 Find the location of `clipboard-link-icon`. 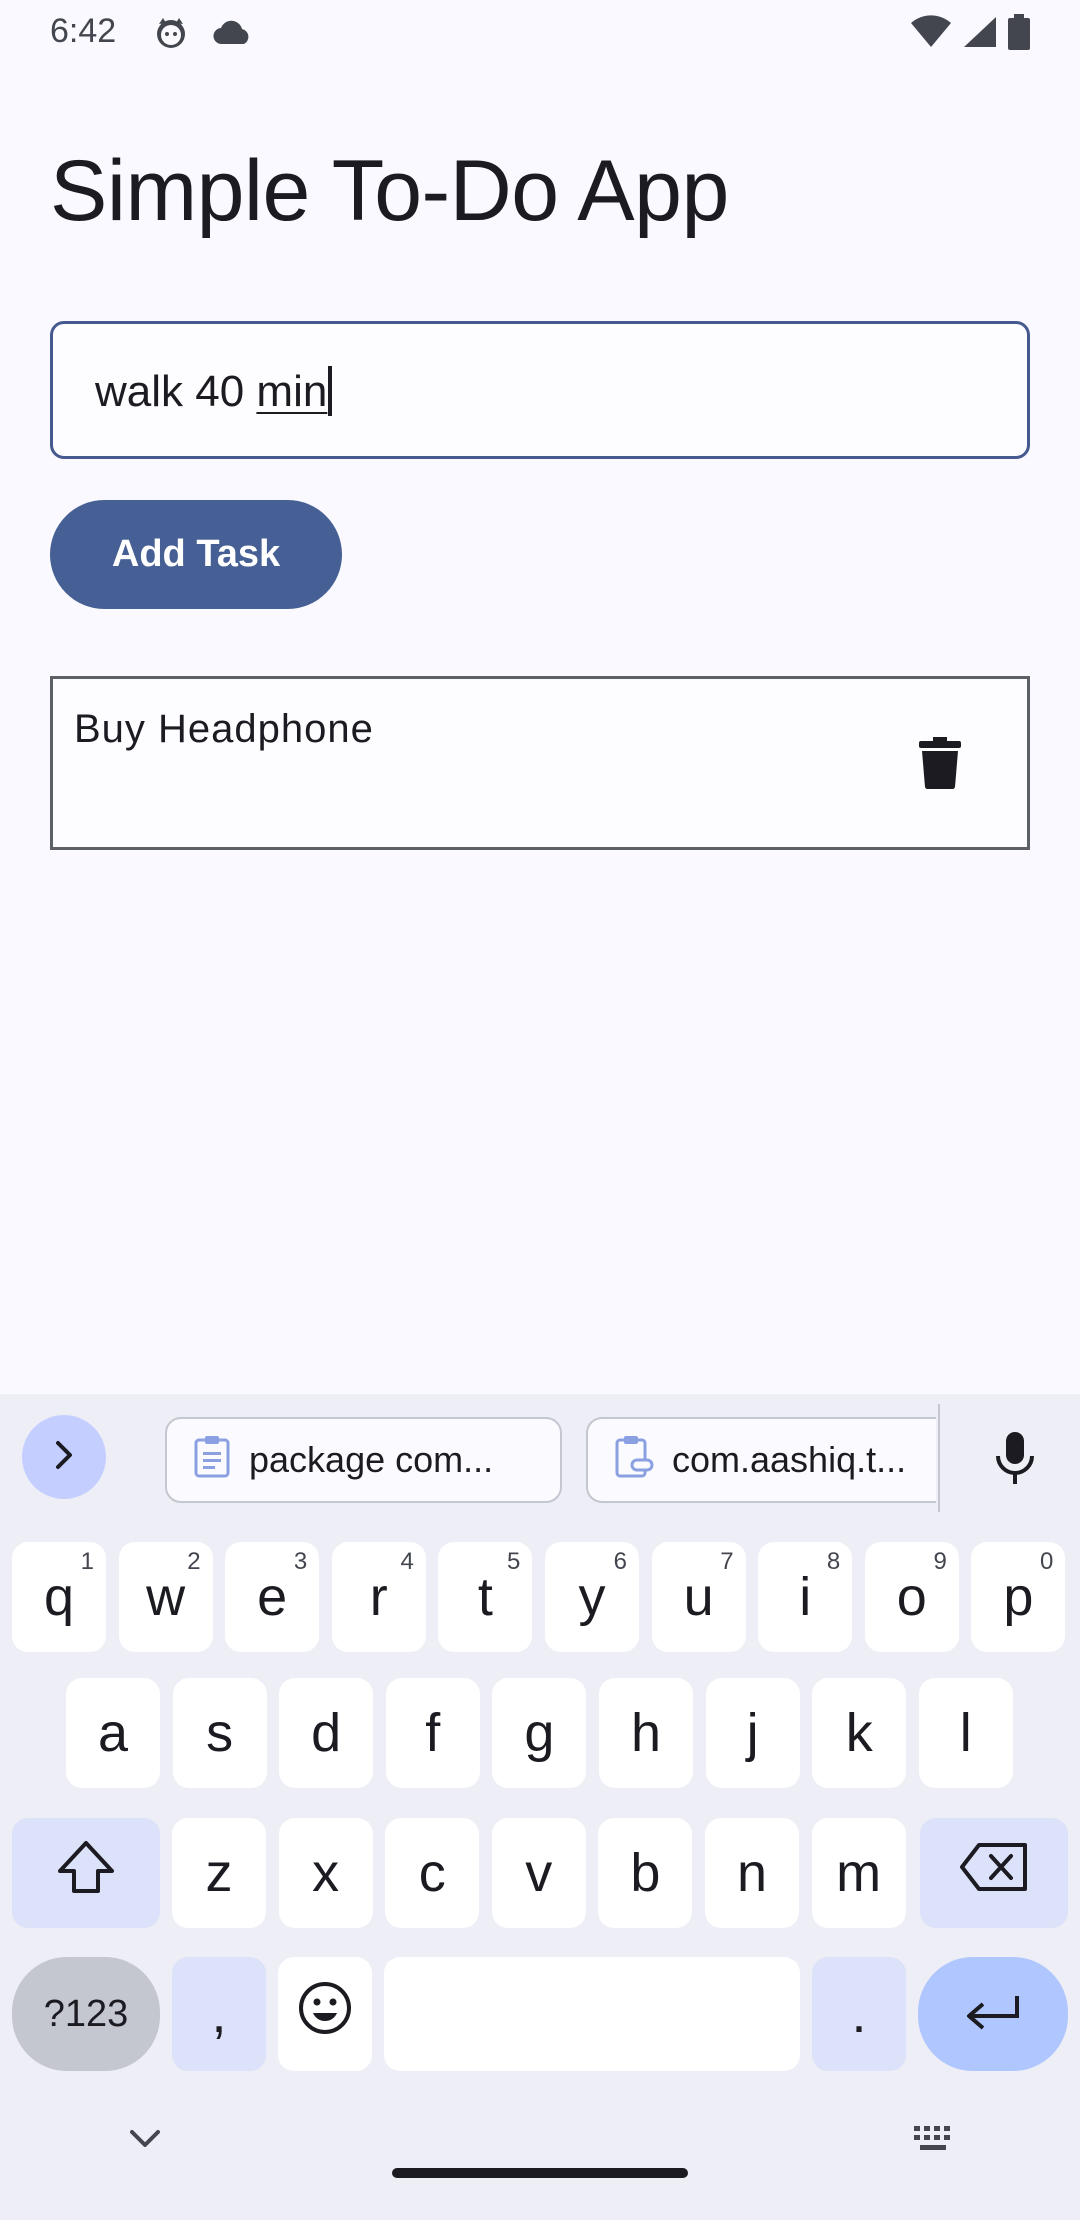

clipboard-link-icon is located at coordinates (634, 1460).